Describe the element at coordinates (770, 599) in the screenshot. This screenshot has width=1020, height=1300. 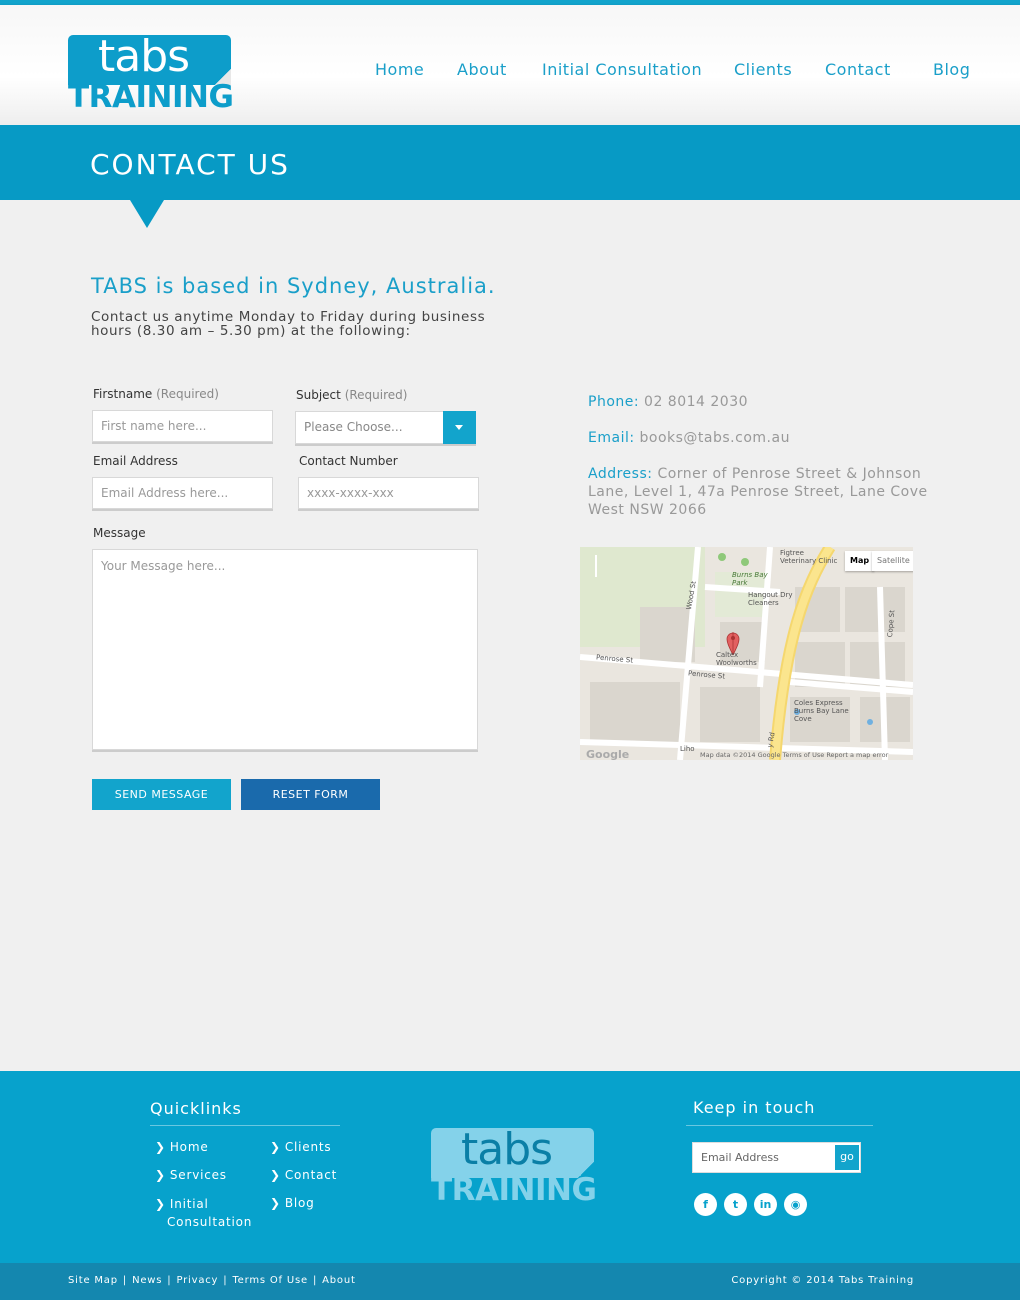
I see `map-label-hangout: Hangout Dry Cleaners` at that location.